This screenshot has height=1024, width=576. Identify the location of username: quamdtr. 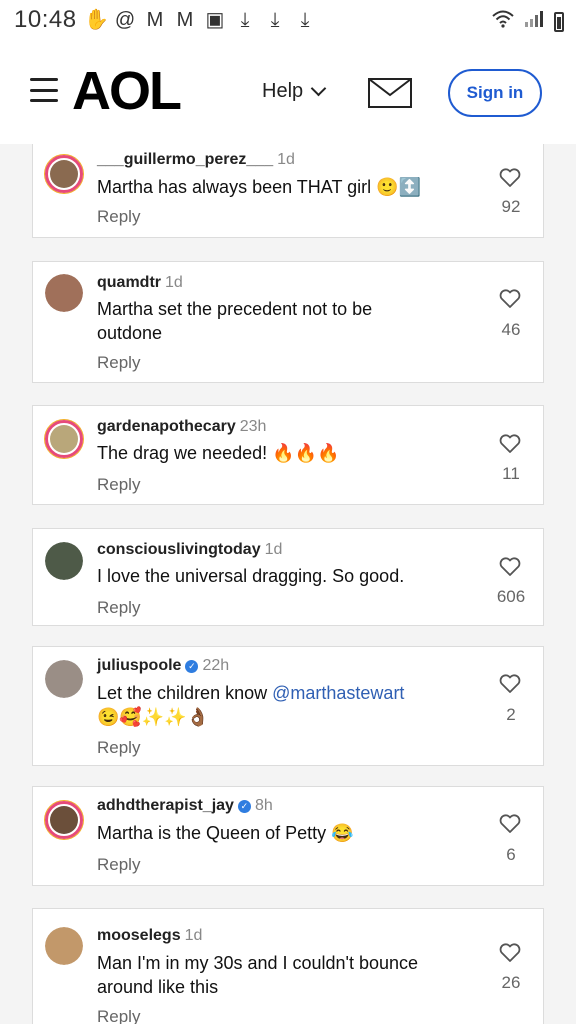
(129, 282).